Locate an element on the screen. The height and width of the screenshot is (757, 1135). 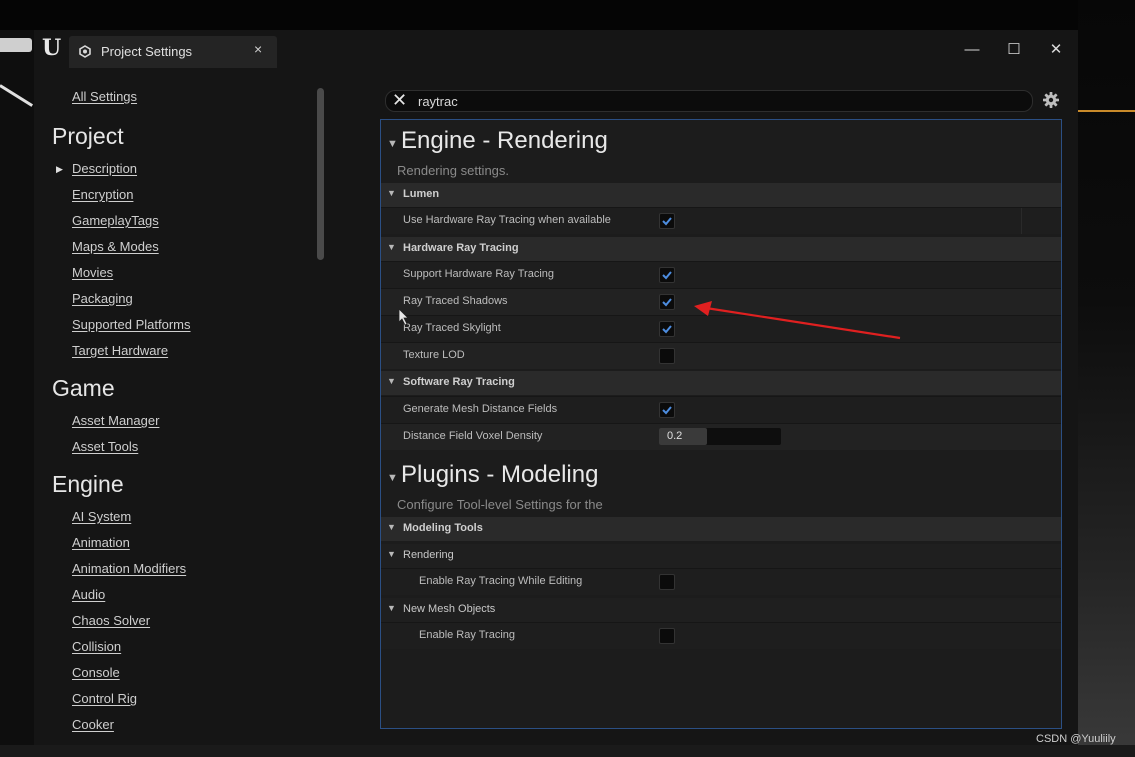
property-row-gen-mesh-df: Generate Mesh Distance Fields is located at coordinates (721, 409).